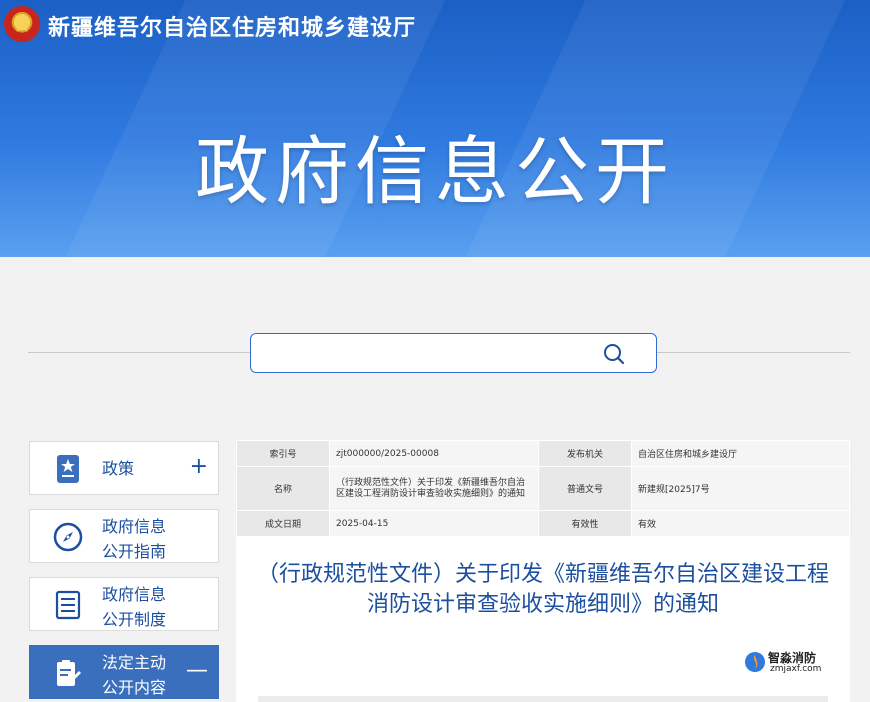 The height and width of the screenshot is (702, 870). What do you see at coordinates (69, 673) in the screenshot?
I see `clipboard-edit-icon` at bounding box center [69, 673].